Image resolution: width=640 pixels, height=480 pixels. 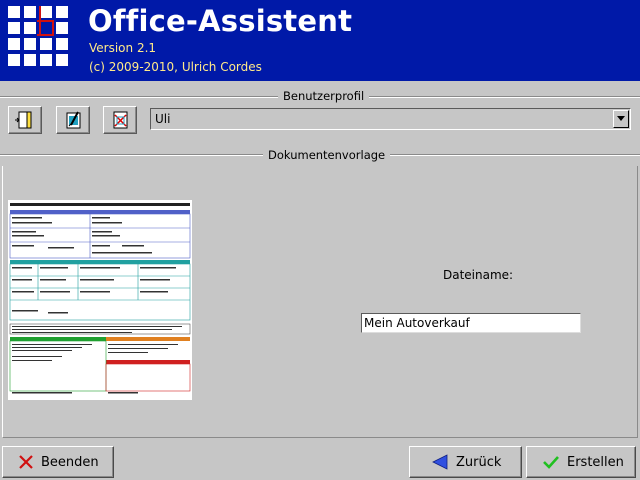 I want to click on template-thumbnail-image, so click(x=100, y=300).